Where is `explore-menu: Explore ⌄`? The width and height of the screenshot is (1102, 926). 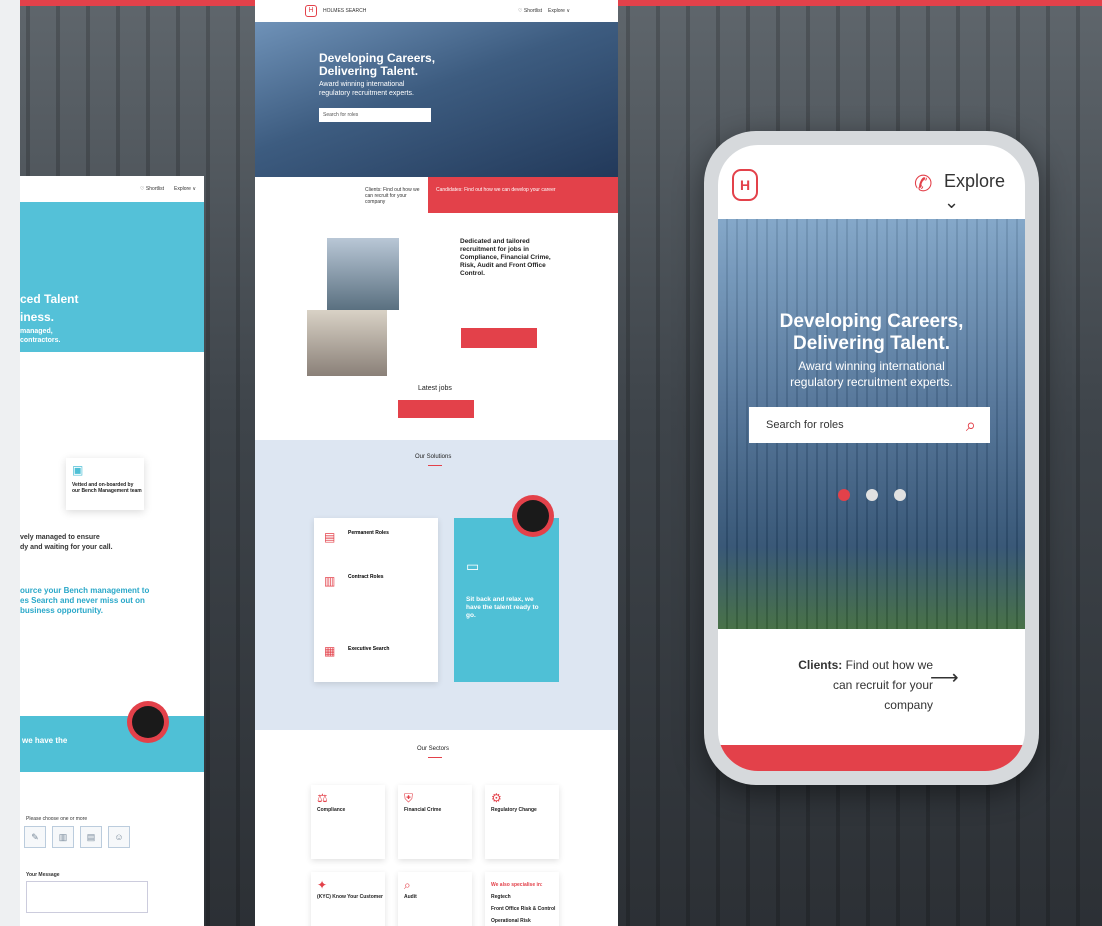 explore-menu: Explore ⌄ is located at coordinates (984, 192).